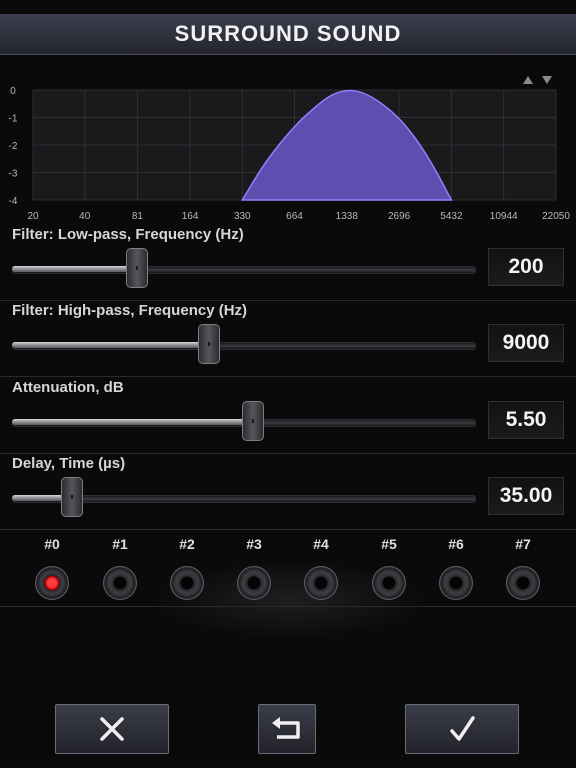  I want to click on page-title: SURROUND SOUND, so click(288, 33).